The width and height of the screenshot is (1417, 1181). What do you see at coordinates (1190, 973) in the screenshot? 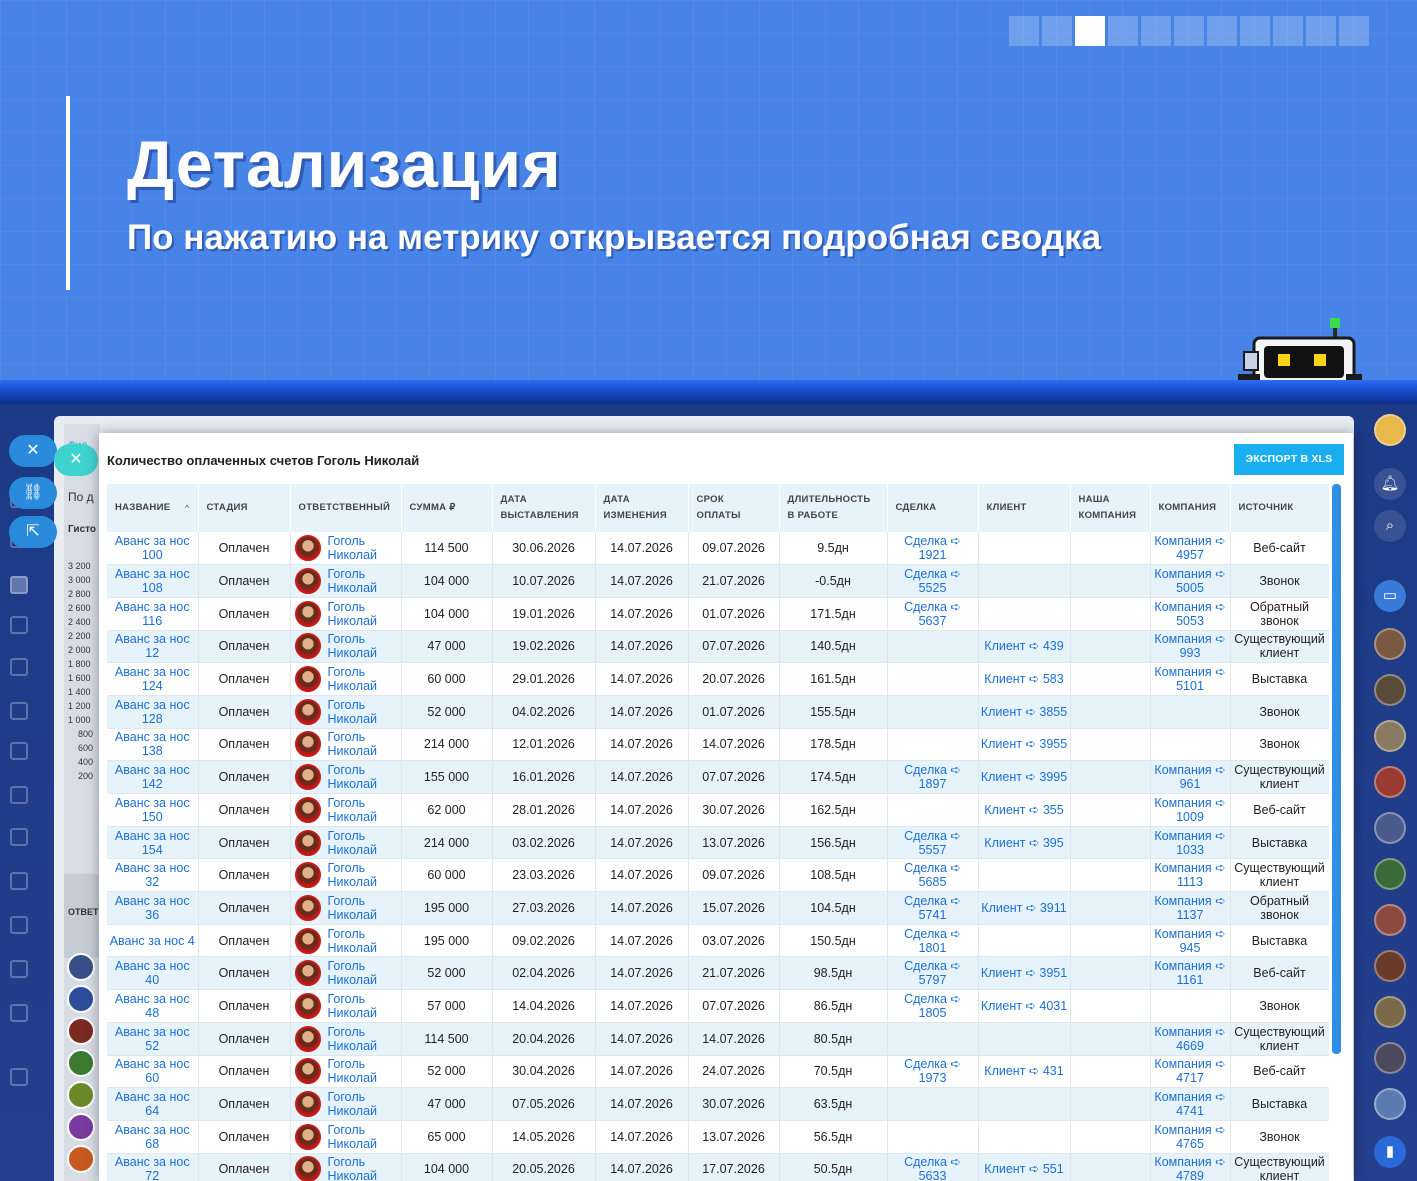
I see `cell-company: Компания ➪ 1161` at bounding box center [1190, 973].